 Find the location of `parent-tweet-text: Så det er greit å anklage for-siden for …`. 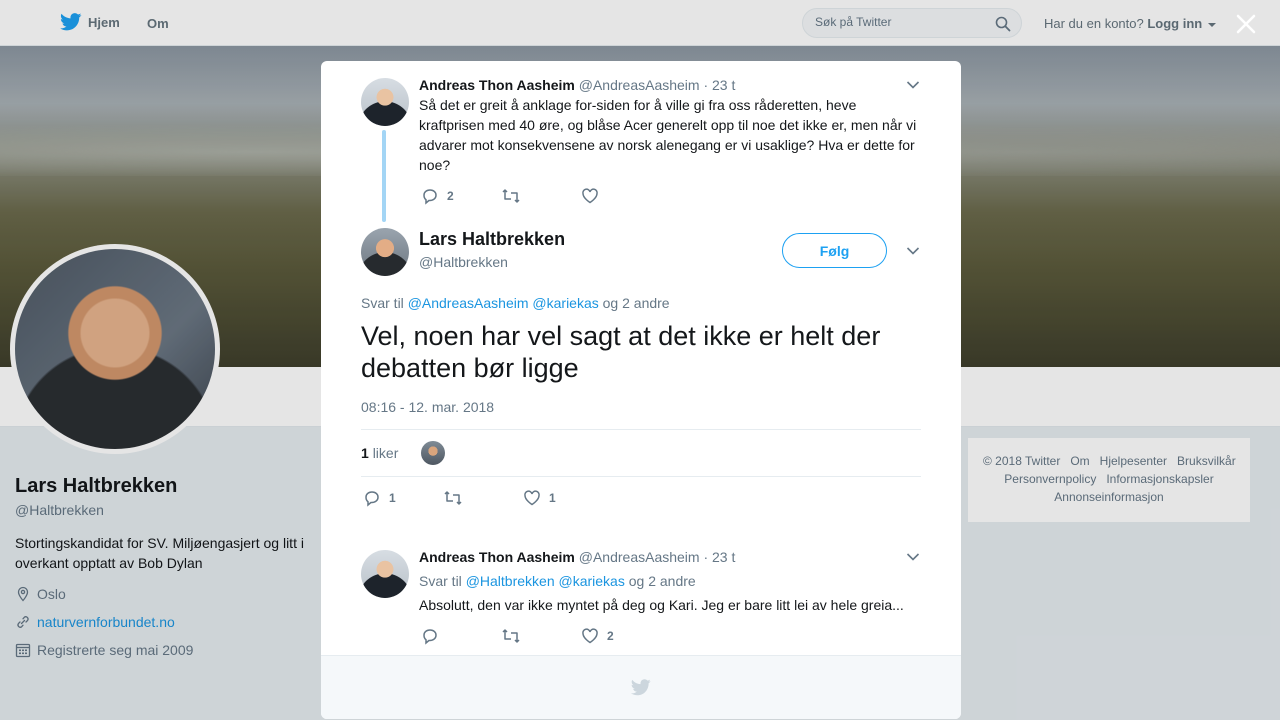

parent-tweet-text: Så det er greit å anklage for-siden for … is located at coordinates (668, 135).